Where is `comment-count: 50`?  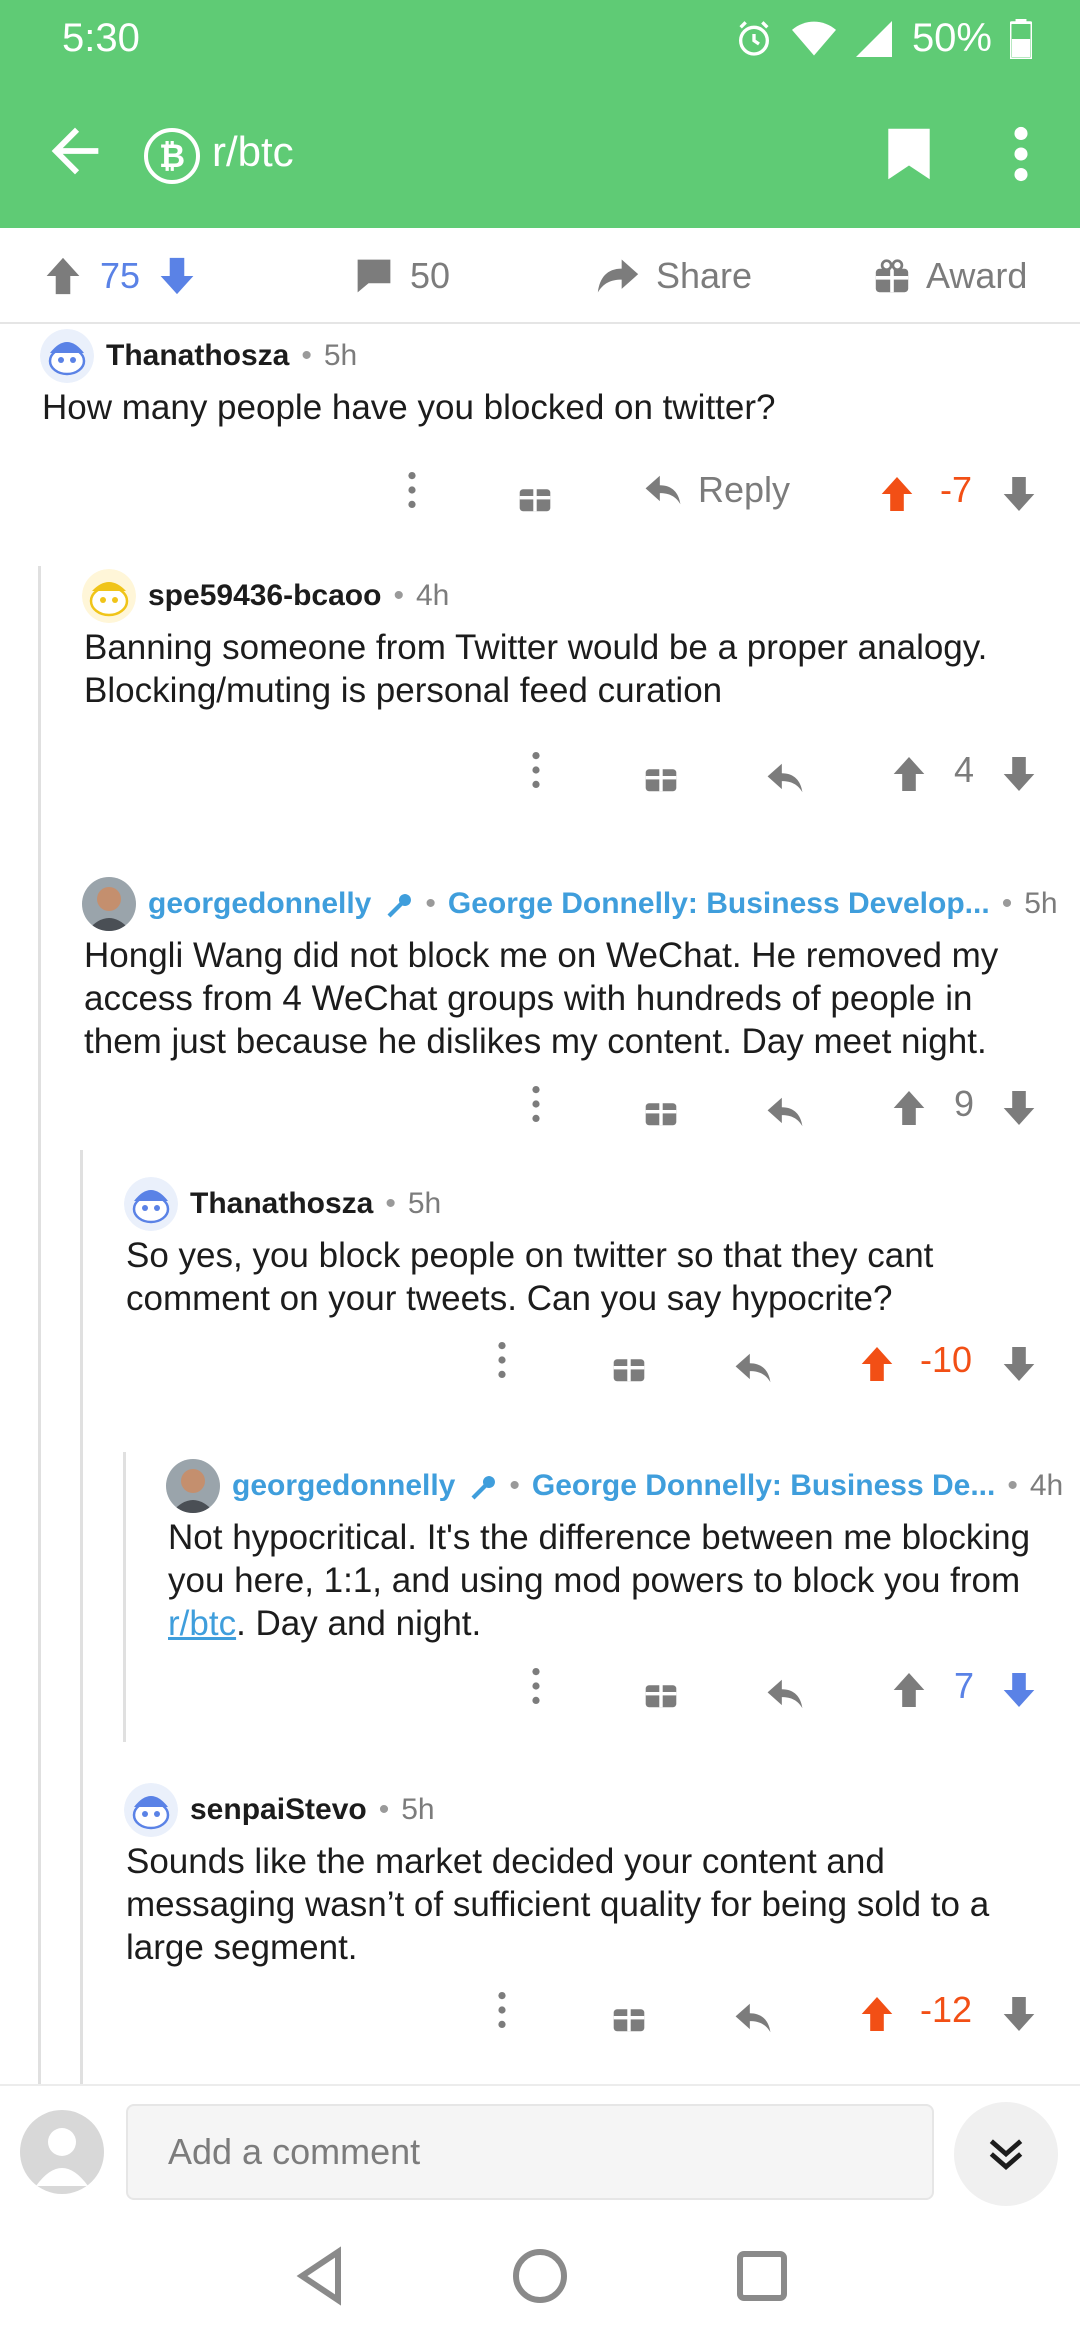
comment-count: 50 is located at coordinates (430, 275).